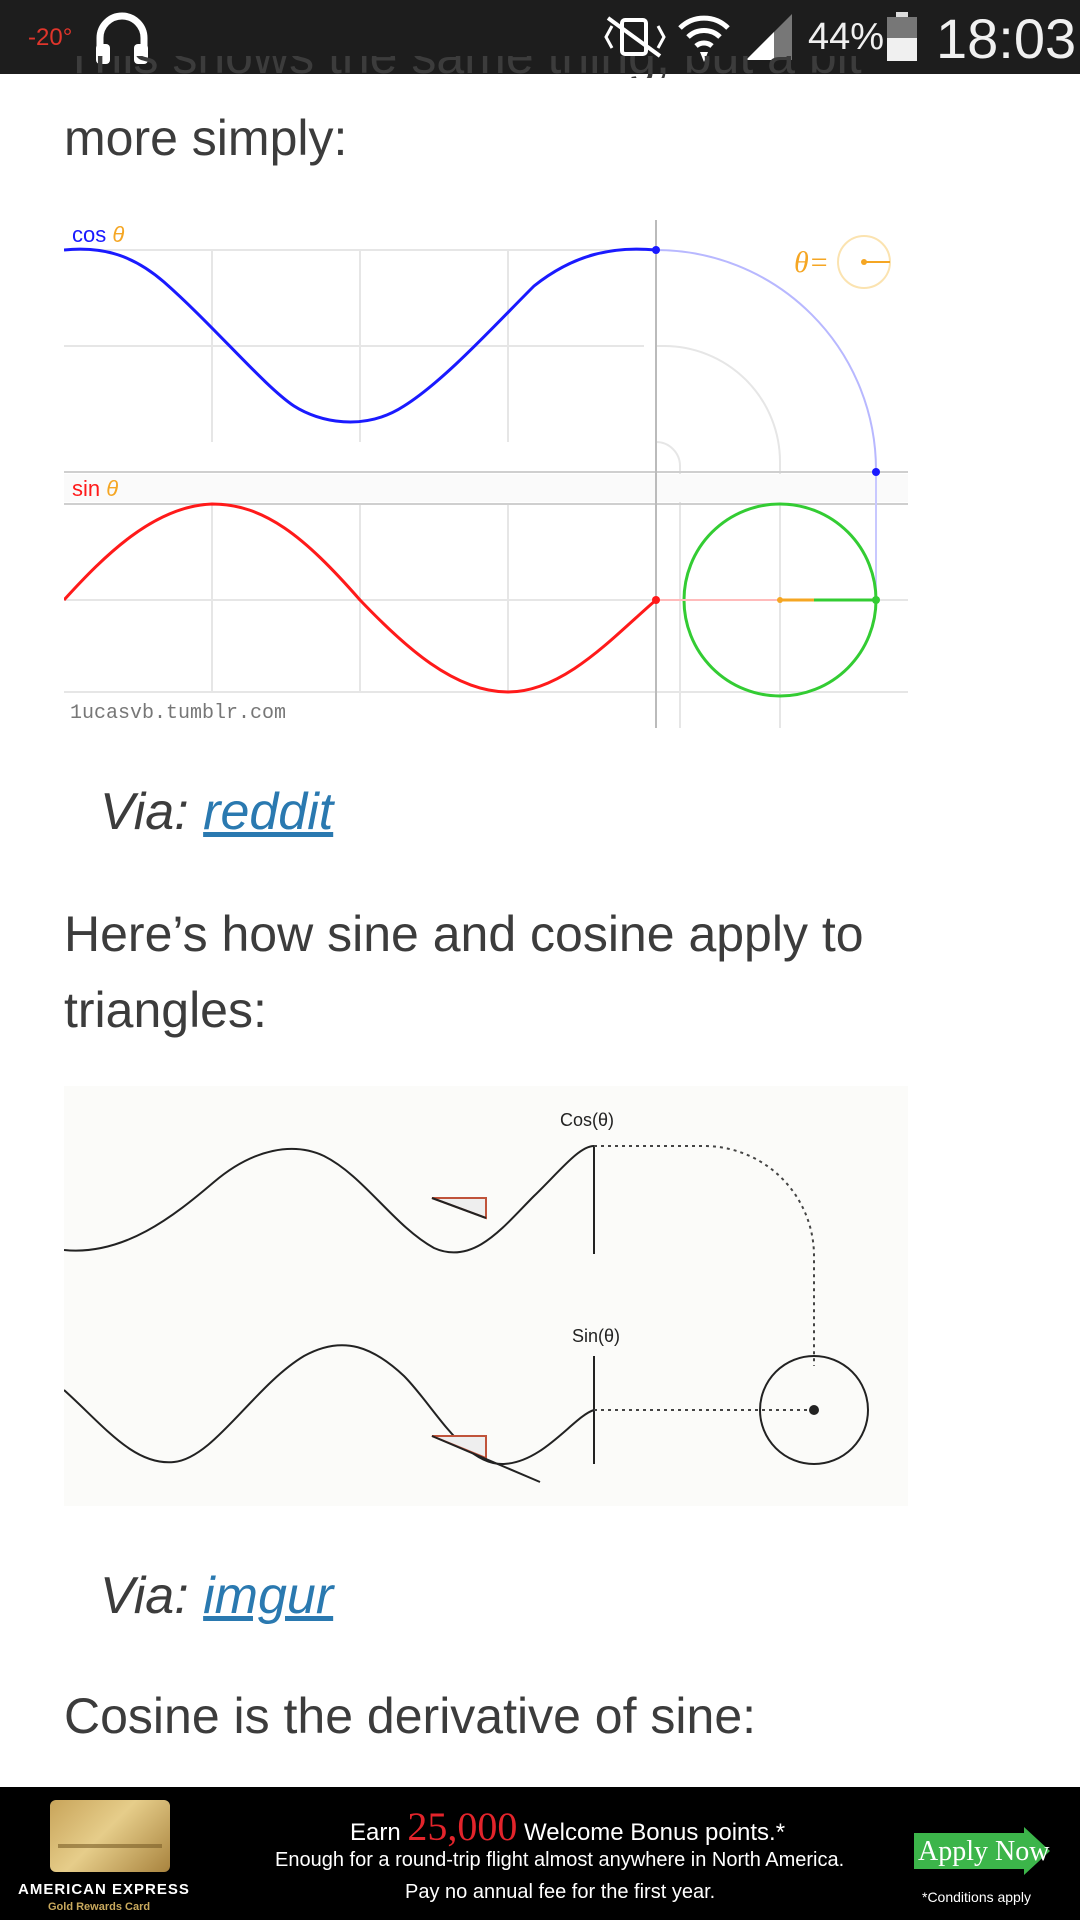 Image resolution: width=1080 pixels, height=1920 pixels. What do you see at coordinates (902, 36) in the screenshot?
I see `battery-icon` at bounding box center [902, 36].